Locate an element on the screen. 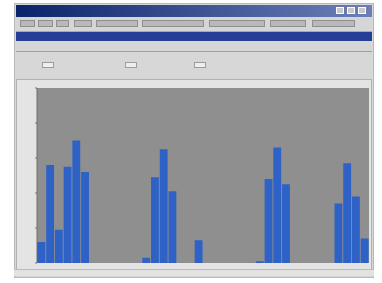 This screenshot has height=283, width=382. close-button is located at coordinates (362, 10).